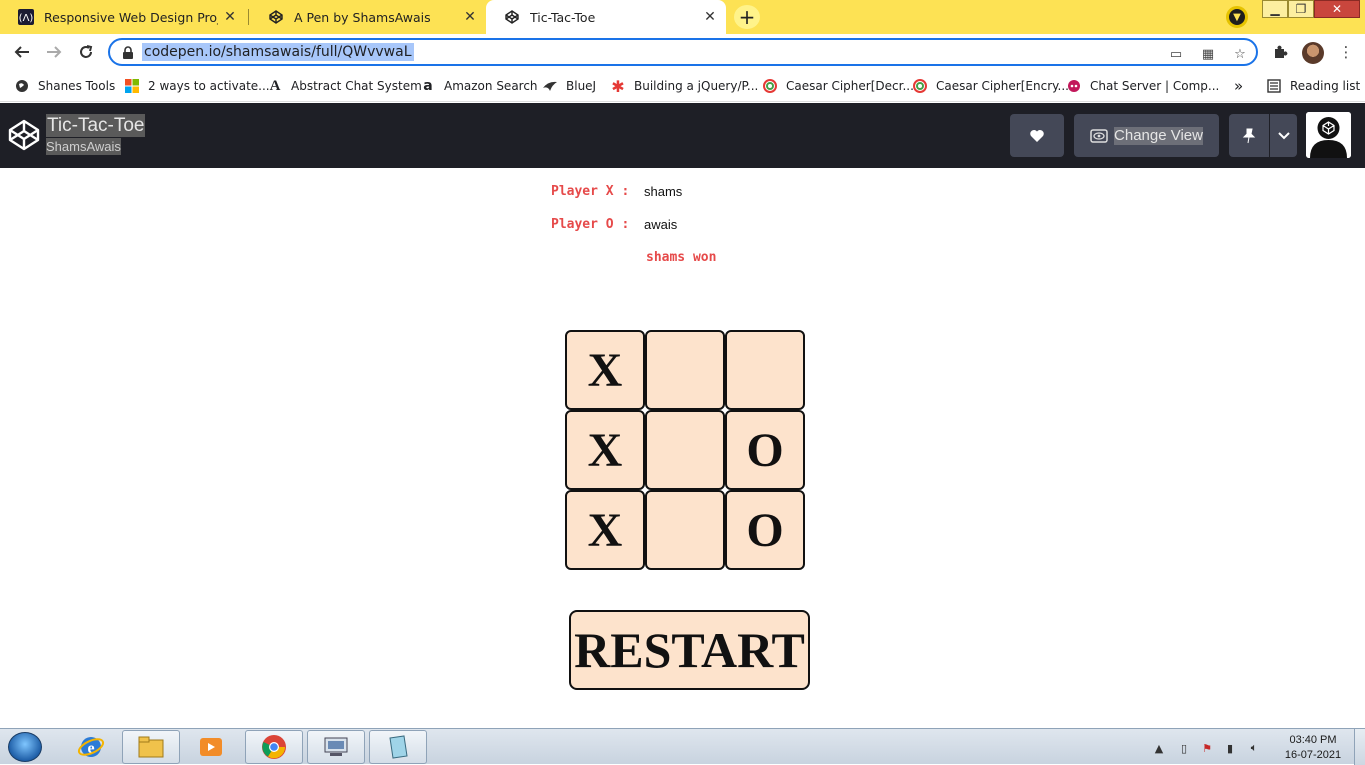 The height and width of the screenshot is (765, 1365). I want to click on restart-button: RESTART, so click(689, 650).